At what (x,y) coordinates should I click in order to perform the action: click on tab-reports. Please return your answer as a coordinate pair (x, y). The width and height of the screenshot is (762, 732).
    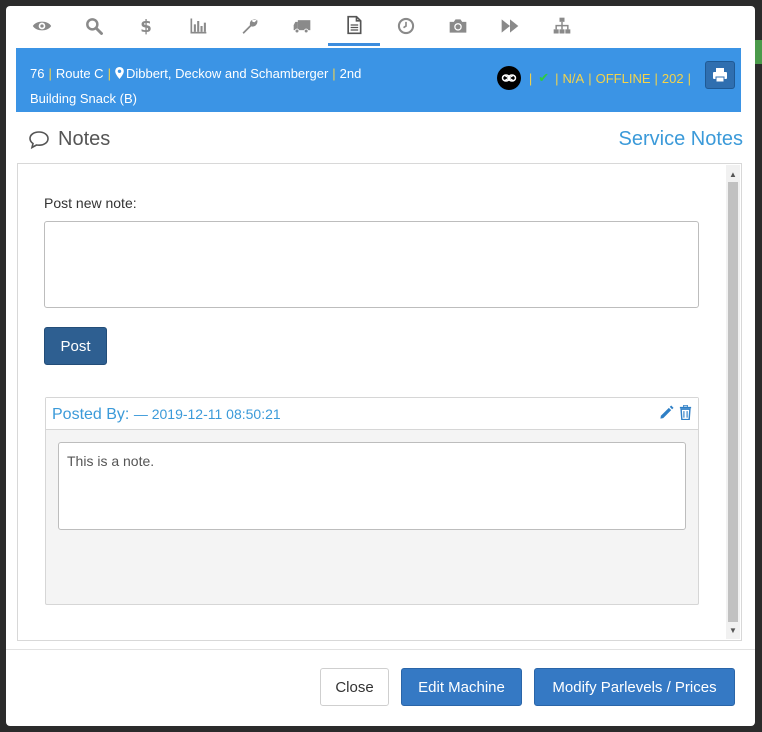
    Looking at the image, I should click on (198, 26).